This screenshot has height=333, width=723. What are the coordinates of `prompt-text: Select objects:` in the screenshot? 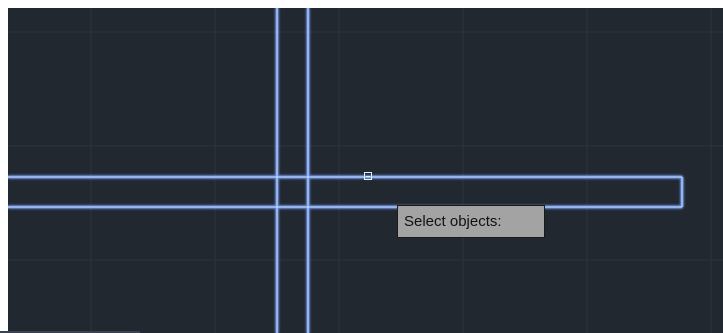 It's located at (453, 221).